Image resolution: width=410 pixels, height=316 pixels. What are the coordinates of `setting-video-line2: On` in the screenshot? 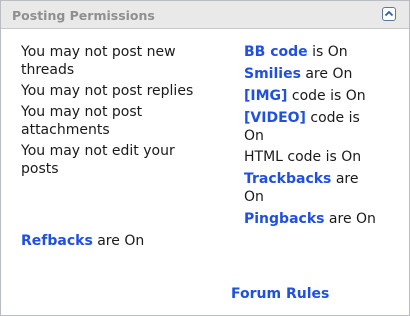 It's located at (254, 136).